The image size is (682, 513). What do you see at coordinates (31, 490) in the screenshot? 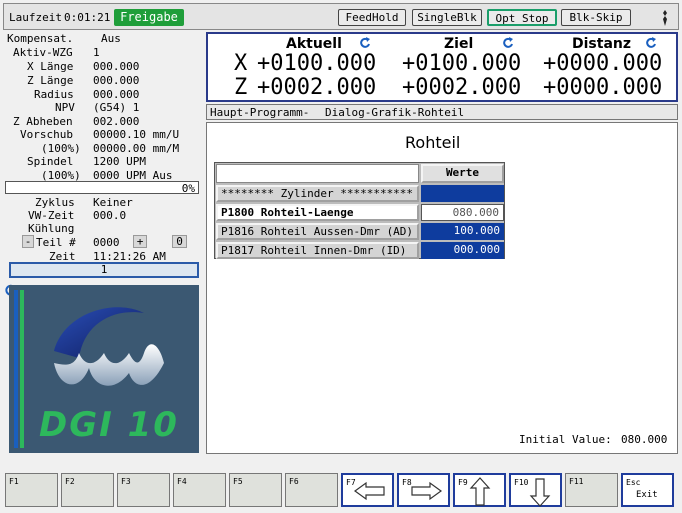
I see `f1-key: F1` at bounding box center [31, 490].